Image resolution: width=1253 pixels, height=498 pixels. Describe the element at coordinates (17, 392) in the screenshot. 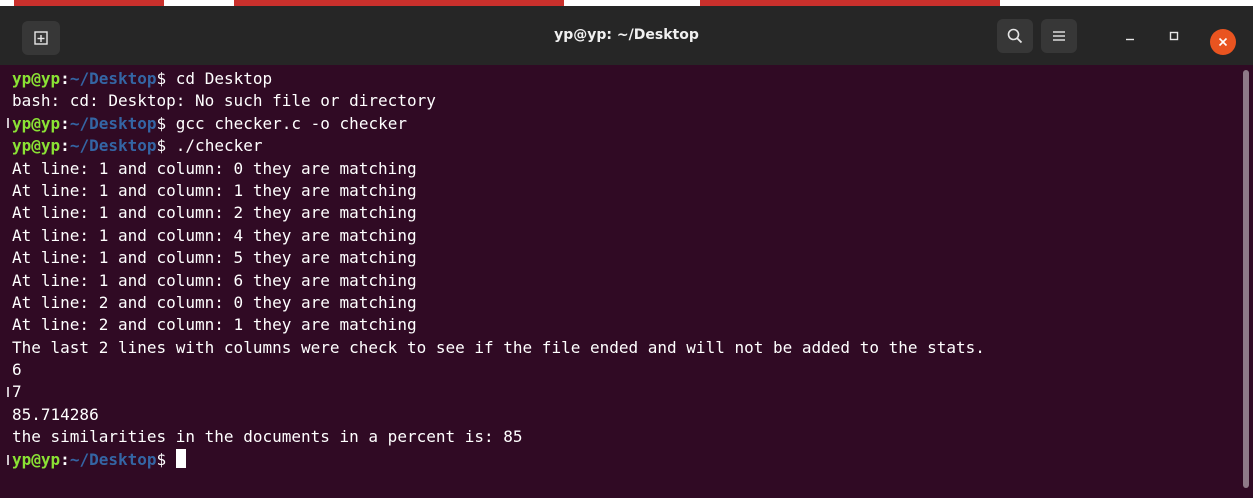

I see `output-line: 7` at that location.